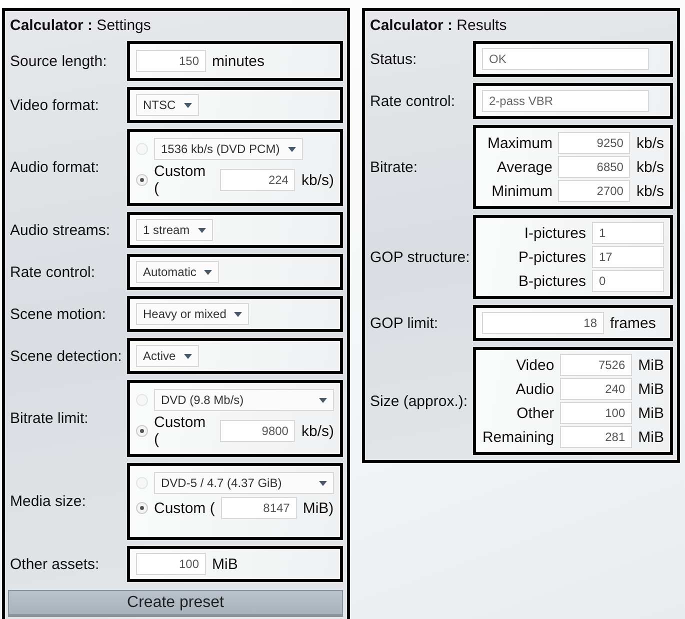 The width and height of the screenshot is (685, 619). Describe the element at coordinates (521, 191) in the screenshot. I see `field-label: Minimum` at that location.